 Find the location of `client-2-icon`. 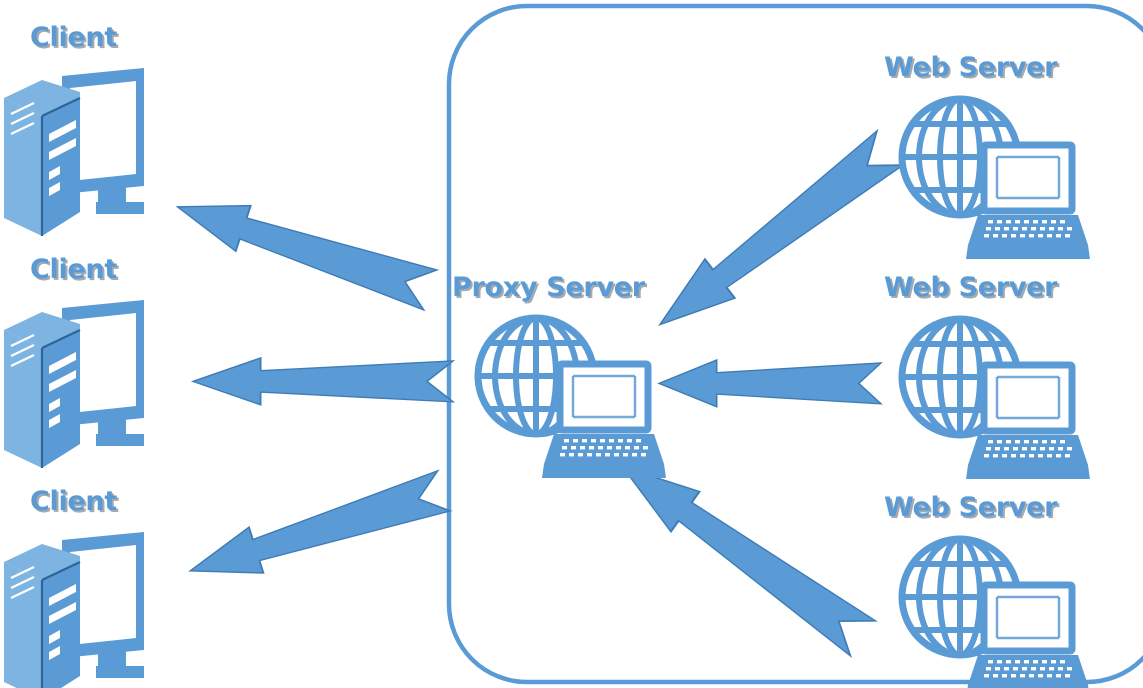

client-2-icon is located at coordinates (74, 384).